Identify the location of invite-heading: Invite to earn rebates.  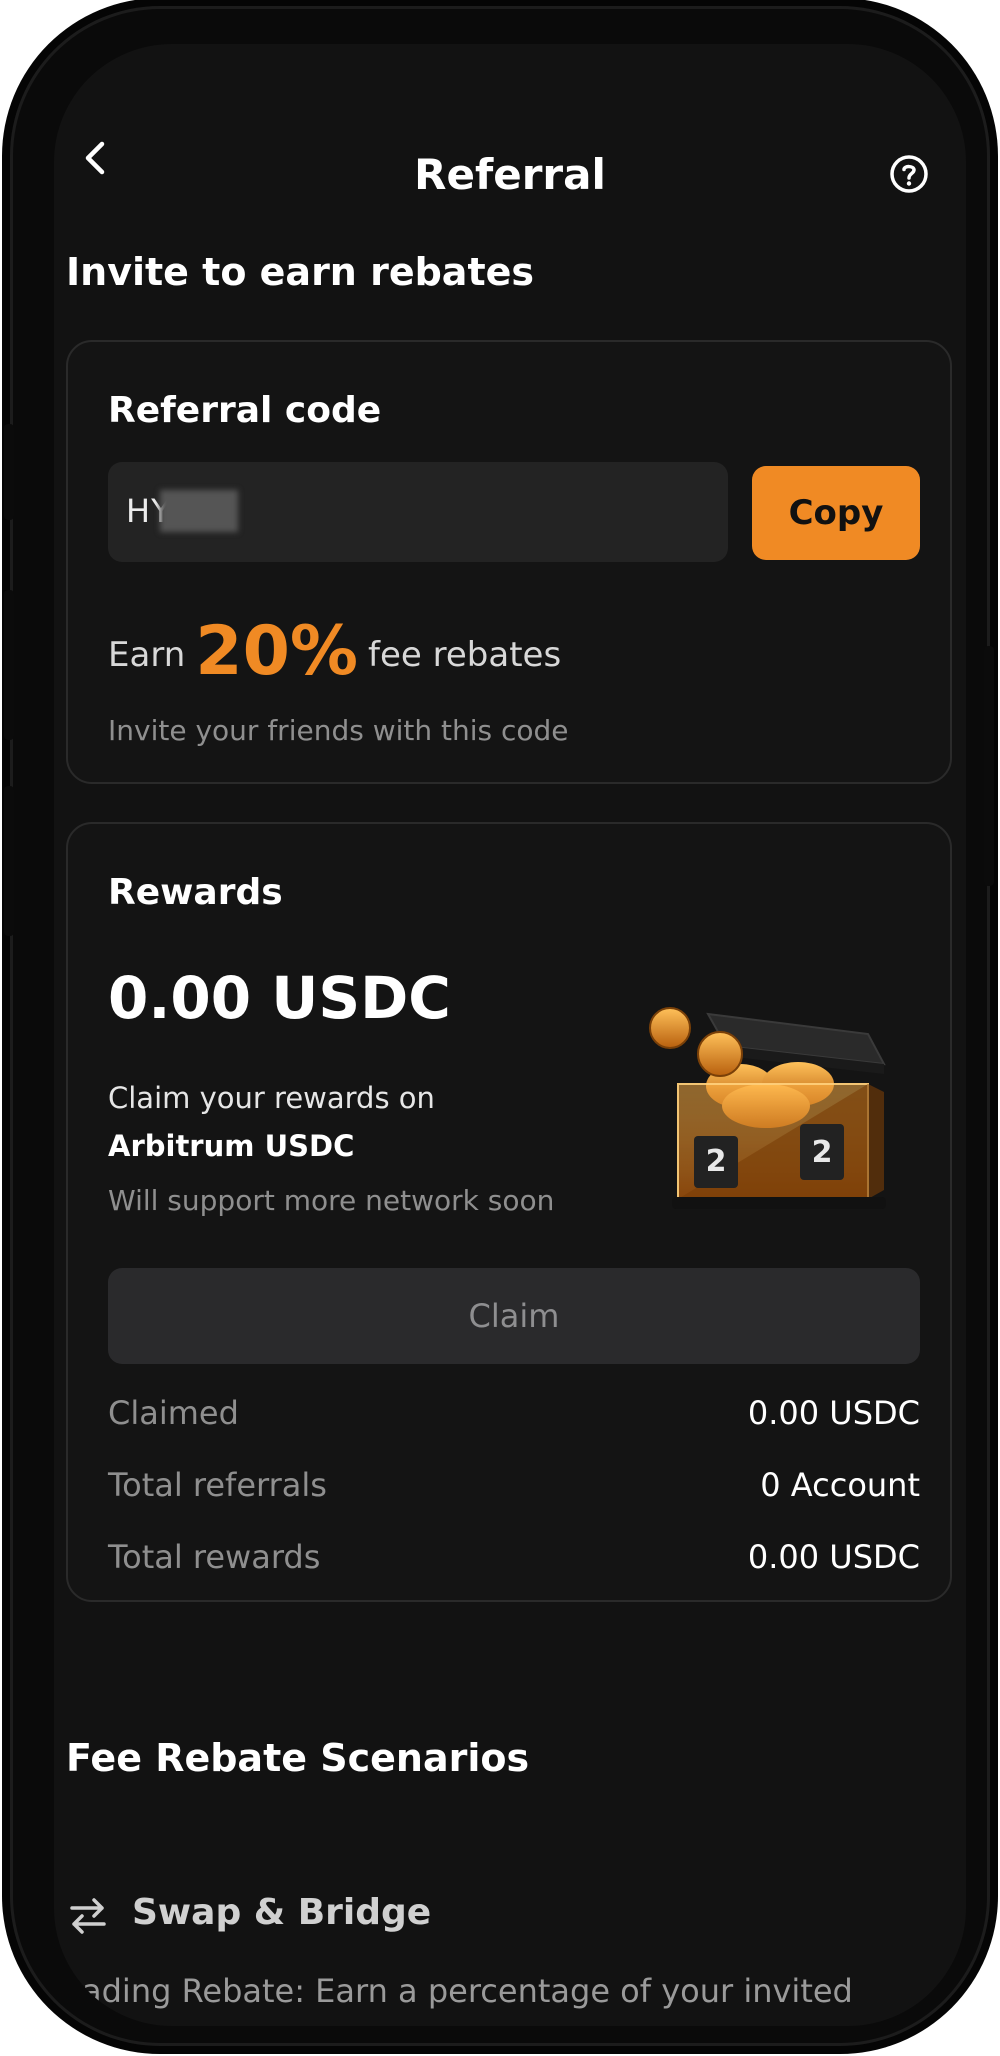
(300, 272).